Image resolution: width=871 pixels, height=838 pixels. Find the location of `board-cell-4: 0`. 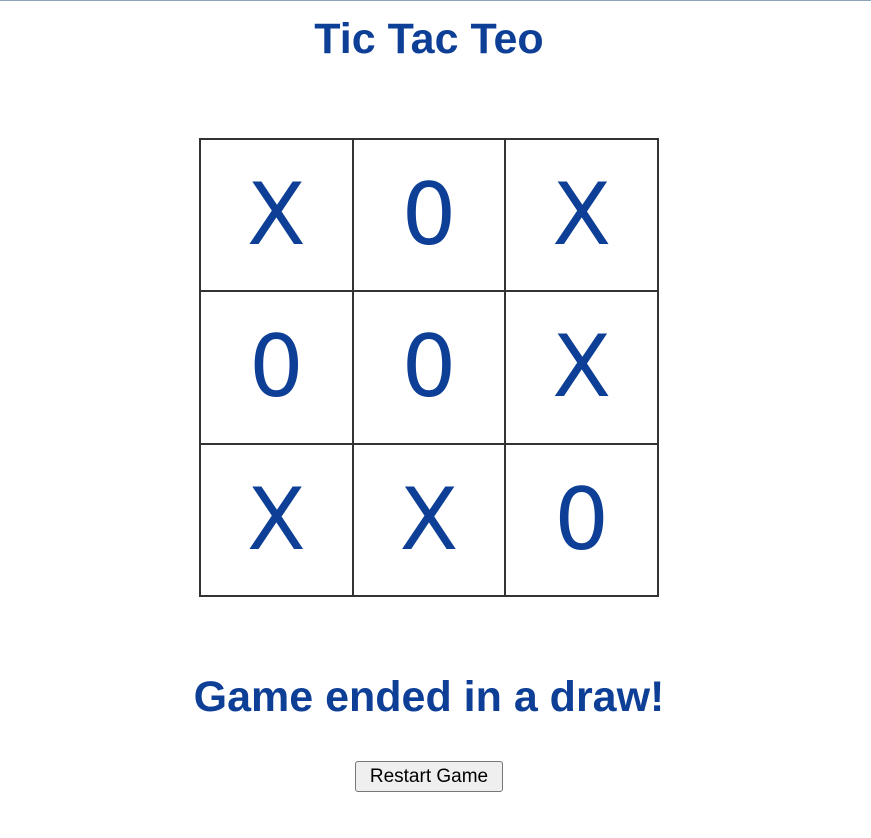

board-cell-4: 0 is located at coordinates (276, 367).